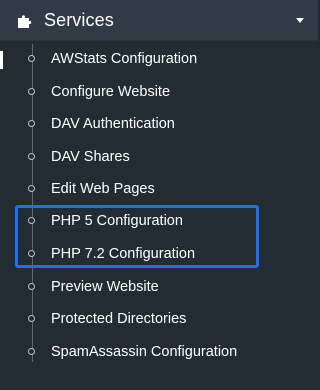 The image size is (320, 390). Describe the element at coordinates (113, 124) in the screenshot. I see `menu-item-label: DAV Authentication` at that location.